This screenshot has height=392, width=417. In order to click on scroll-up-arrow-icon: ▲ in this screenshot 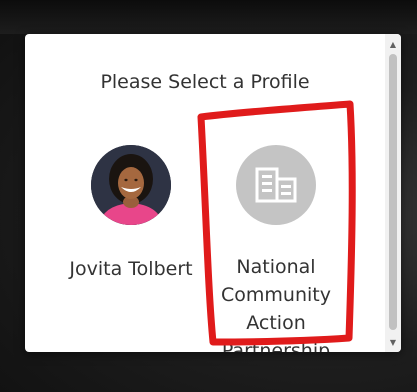, I will do `click(393, 44)`.